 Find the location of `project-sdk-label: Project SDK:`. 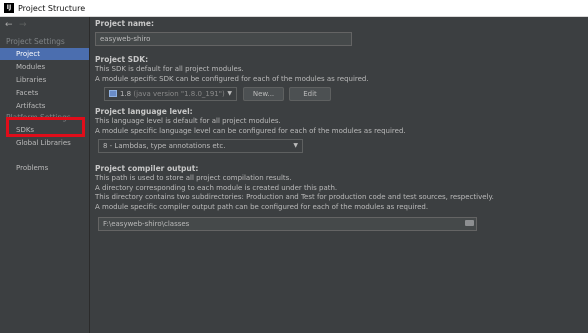

project-sdk-label: Project SDK: is located at coordinates (122, 59).